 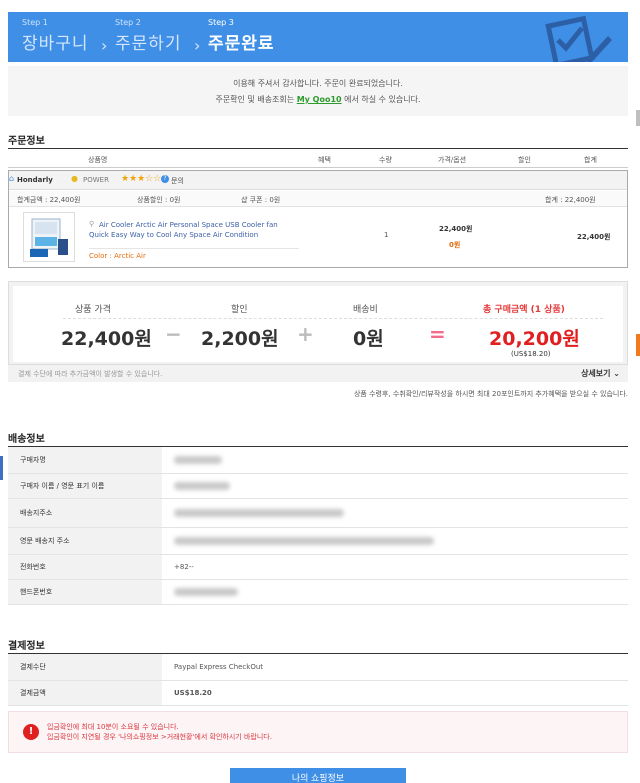 What do you see at coordinates (85, 513) in the screenshot?
I see `row-label: 배송지주소` at bounding box center [85, 513].